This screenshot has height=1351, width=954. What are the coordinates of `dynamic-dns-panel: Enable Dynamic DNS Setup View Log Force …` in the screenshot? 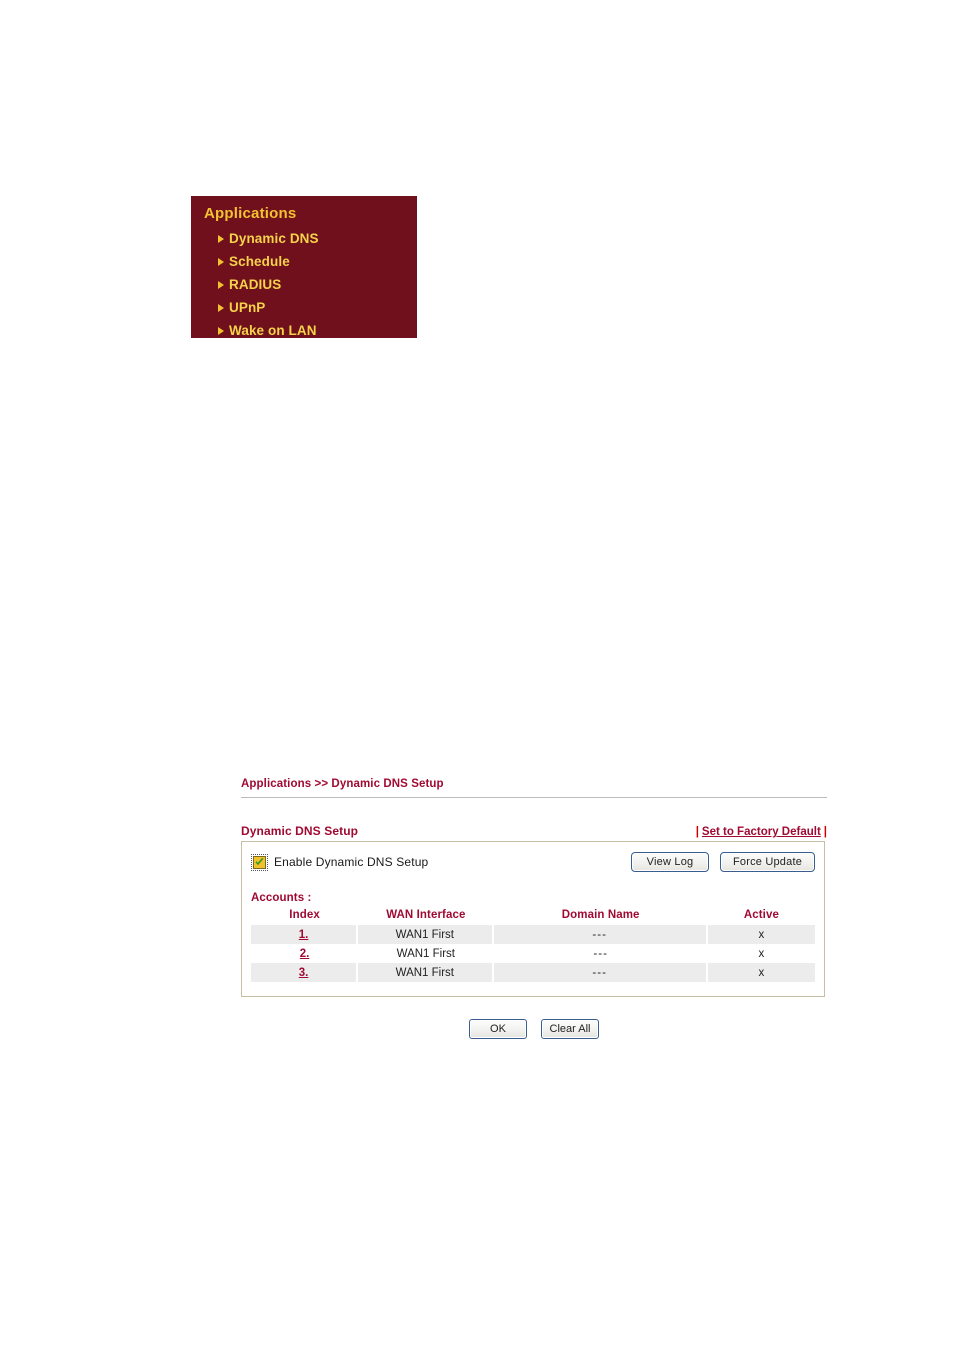 It's located at (533, 919).